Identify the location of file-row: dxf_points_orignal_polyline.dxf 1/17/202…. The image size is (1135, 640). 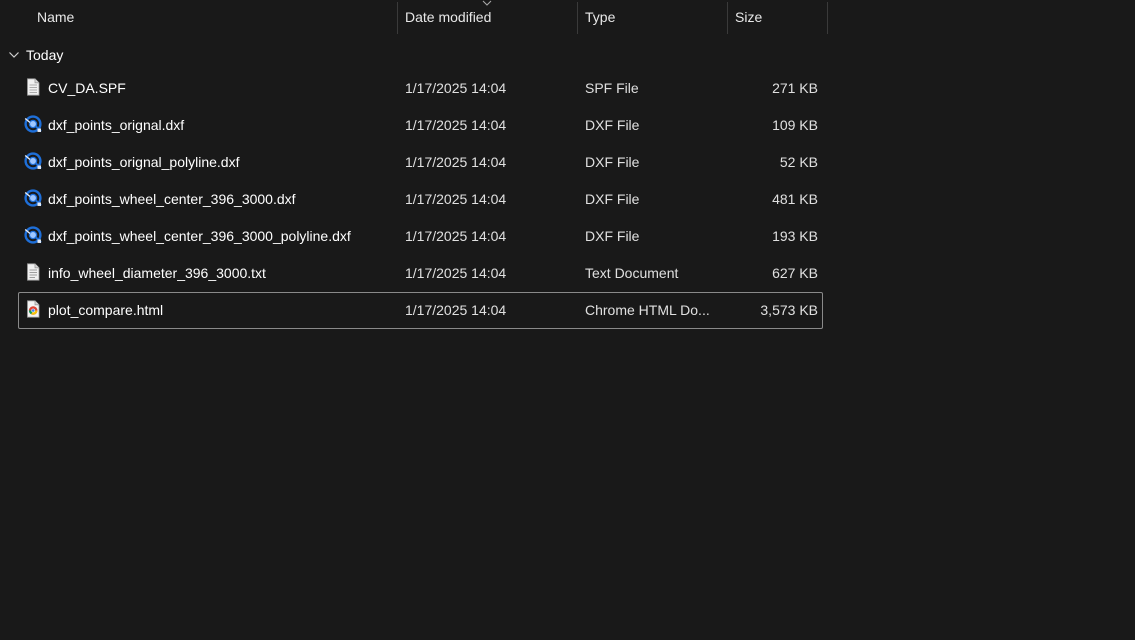
(420, 162).